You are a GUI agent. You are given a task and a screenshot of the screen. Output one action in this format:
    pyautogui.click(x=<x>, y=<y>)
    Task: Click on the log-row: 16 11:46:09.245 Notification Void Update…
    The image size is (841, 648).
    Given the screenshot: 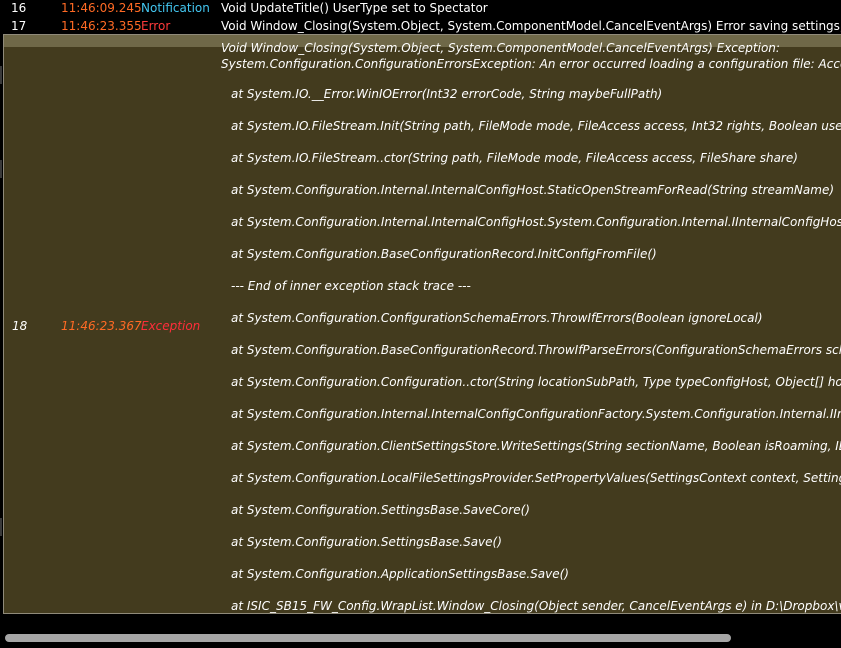 What is the action you would take?
    pyautogui.click(x=420, y=9)
    